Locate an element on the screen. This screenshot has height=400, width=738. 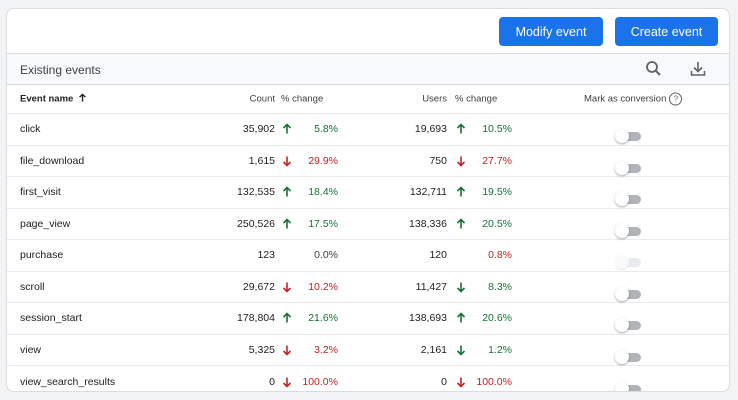
event-count: 250,526 is located at coordinates (256, 223).